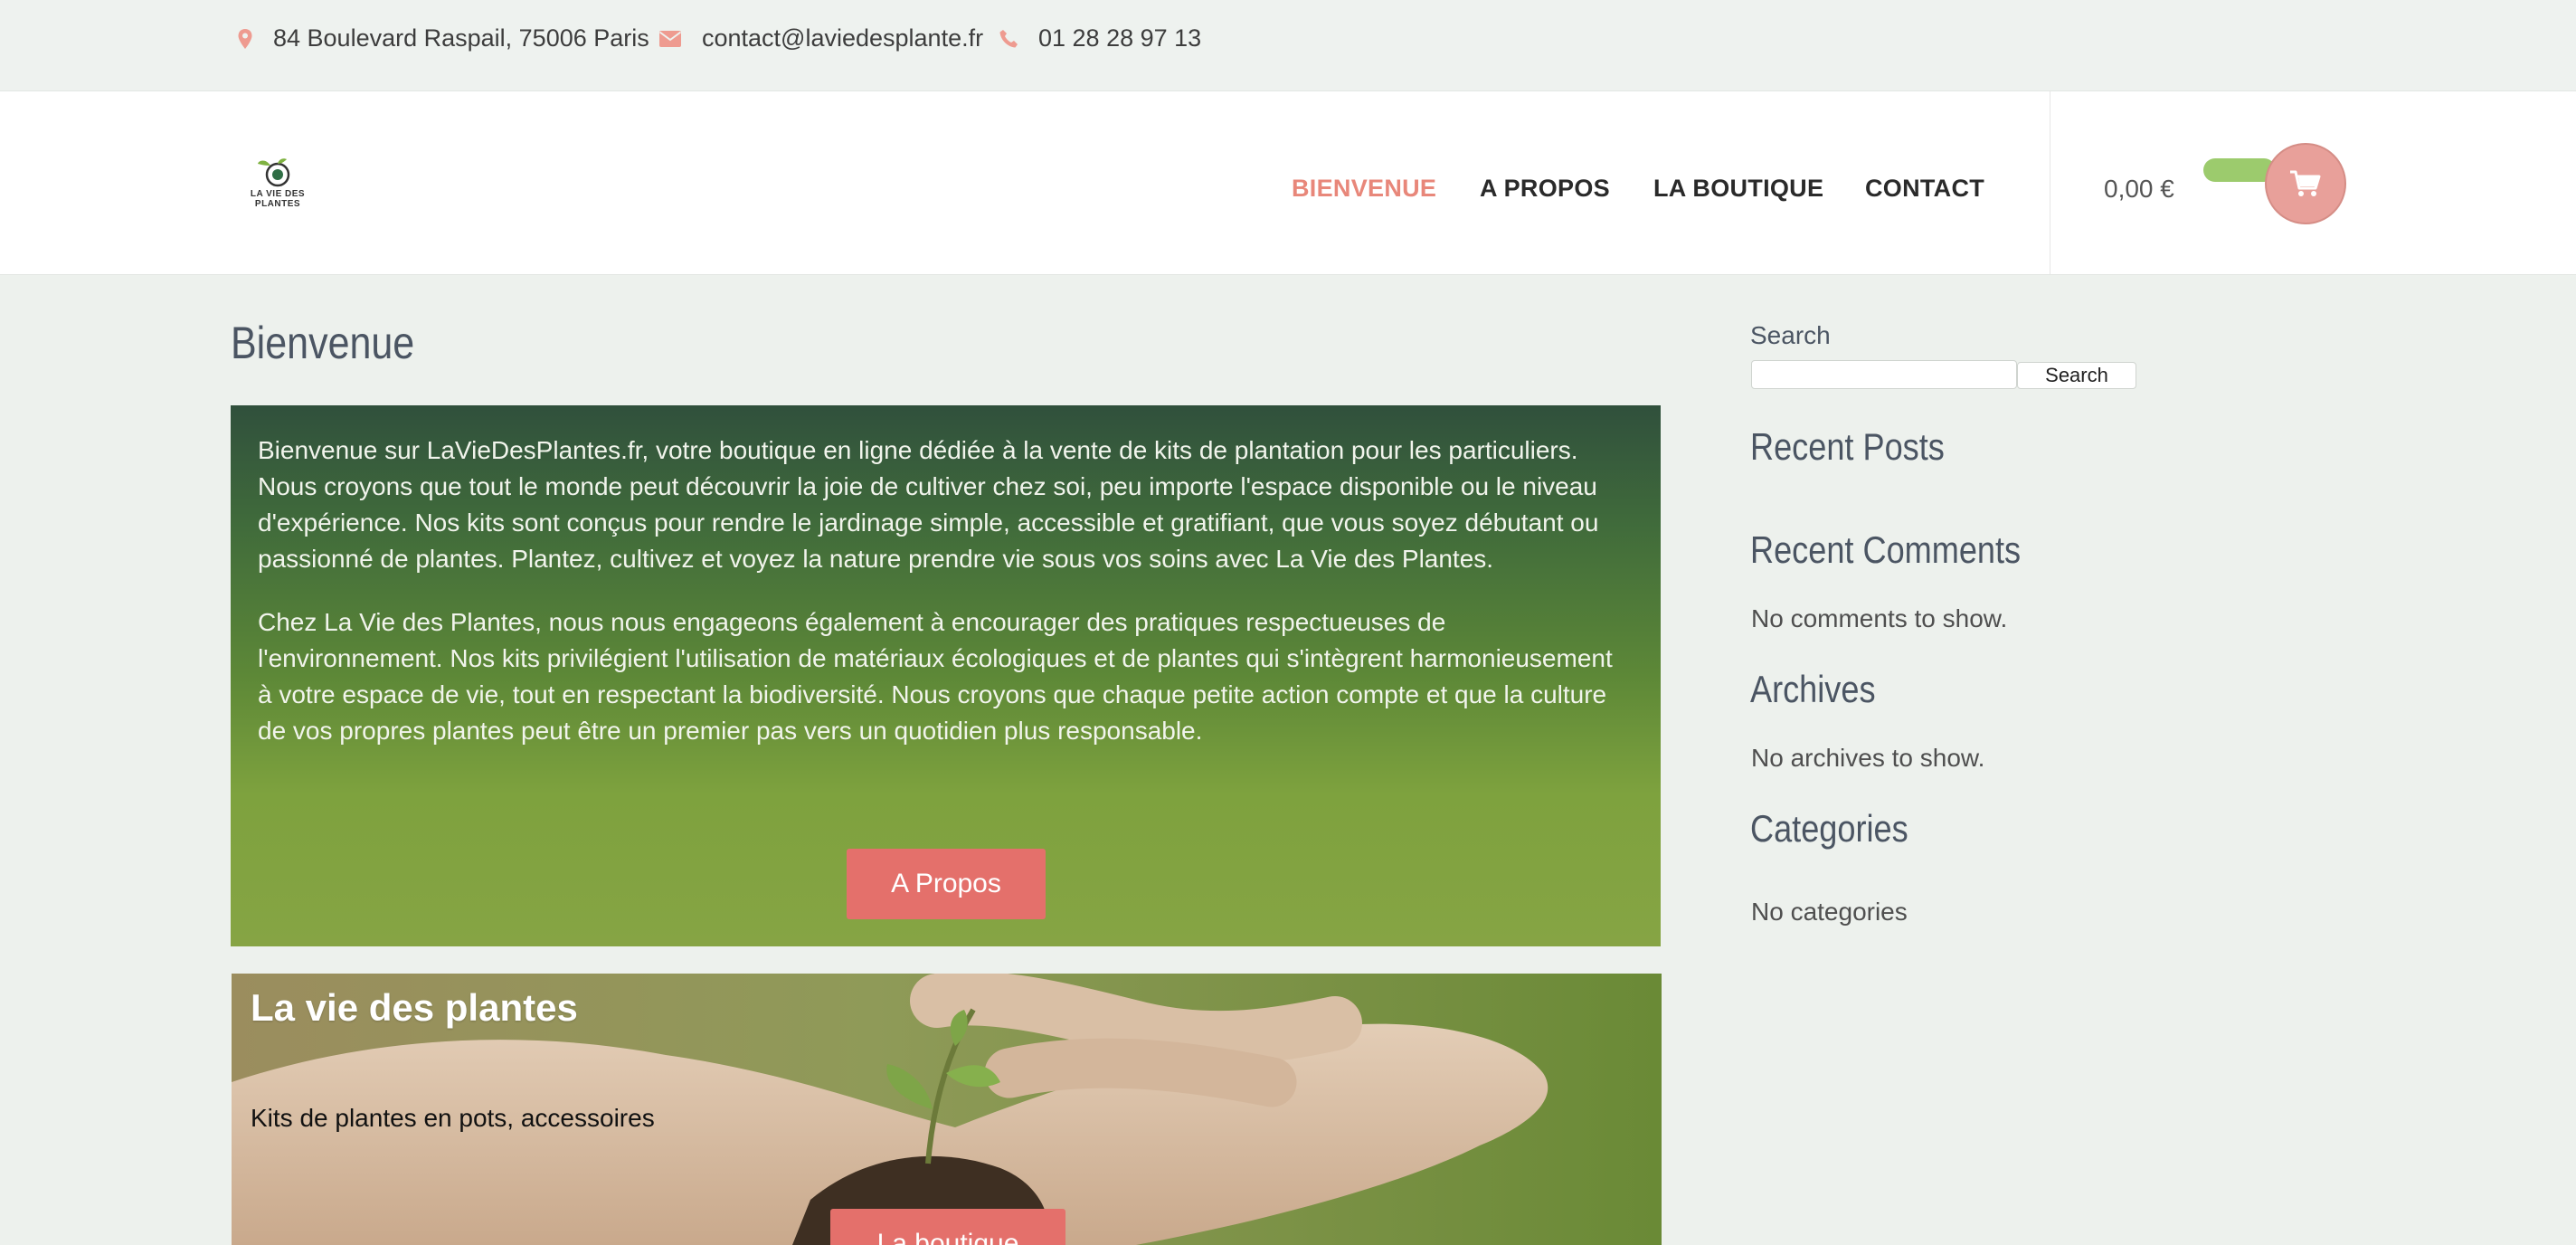 This screenshot has height=1245, width=2576. I want to click on categories-text: No categories, so click(1829, 912).